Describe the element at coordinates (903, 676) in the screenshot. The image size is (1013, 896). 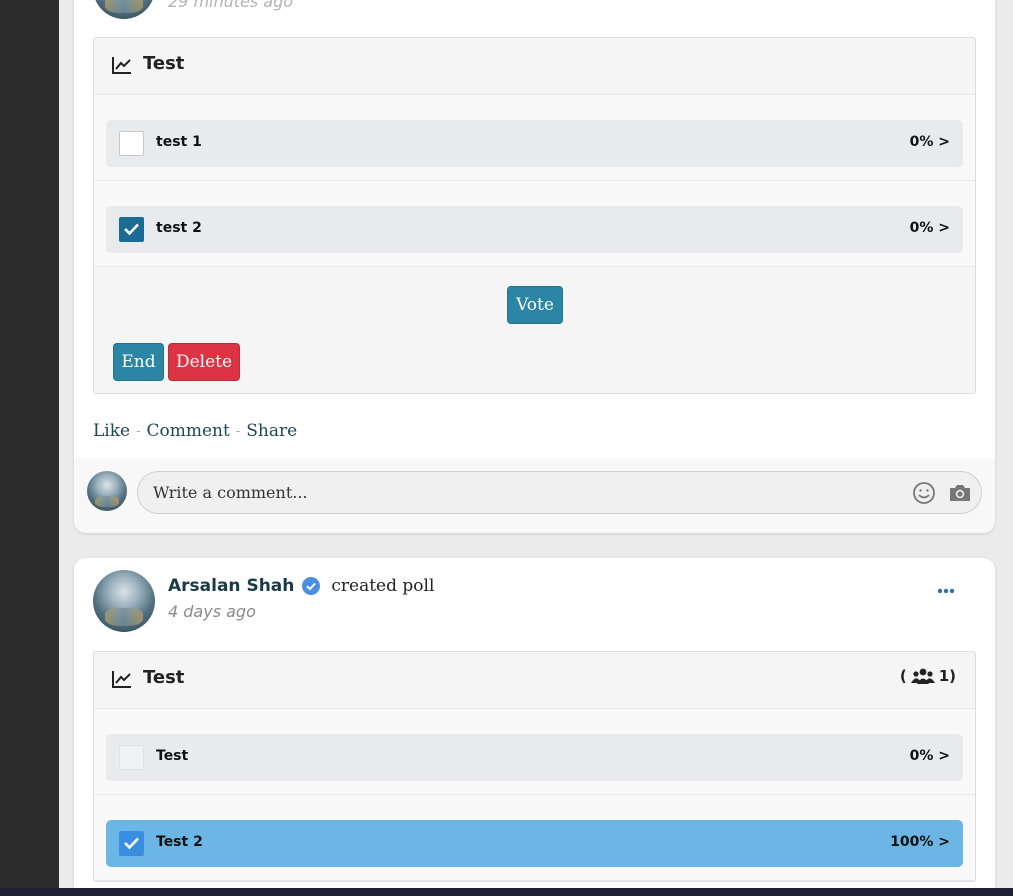
I see `voters-open-paren: (` at that location.